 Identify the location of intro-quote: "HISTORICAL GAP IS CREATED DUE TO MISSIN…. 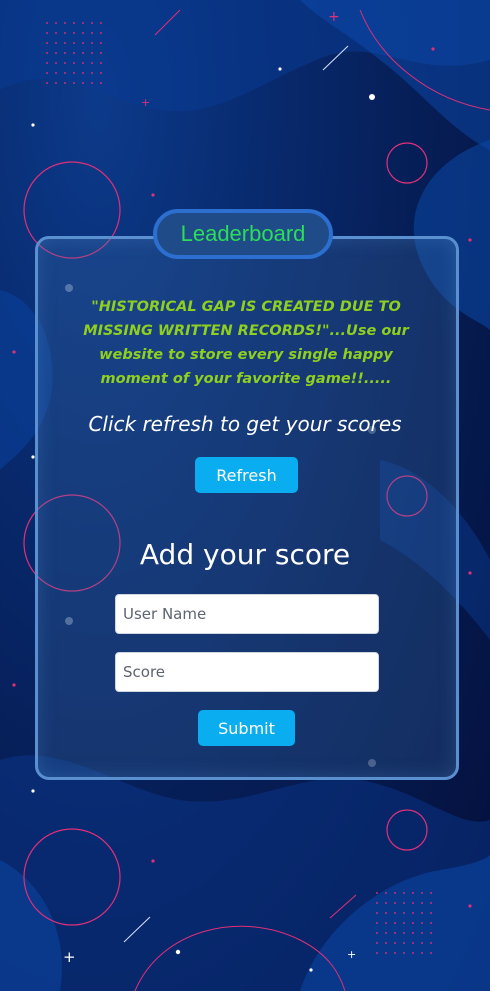
(246, 343).